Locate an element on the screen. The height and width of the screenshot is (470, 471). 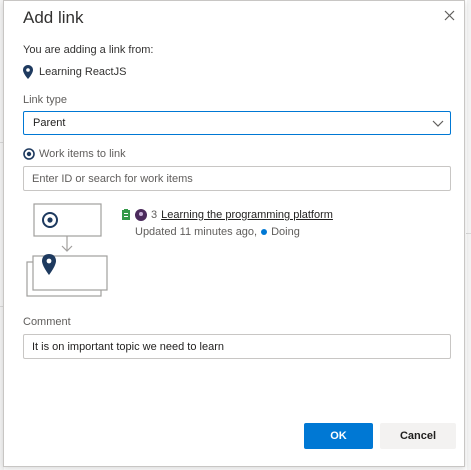
linked-item-updated: Updated 11 minutes ago, is located at coordinates (196, 232).